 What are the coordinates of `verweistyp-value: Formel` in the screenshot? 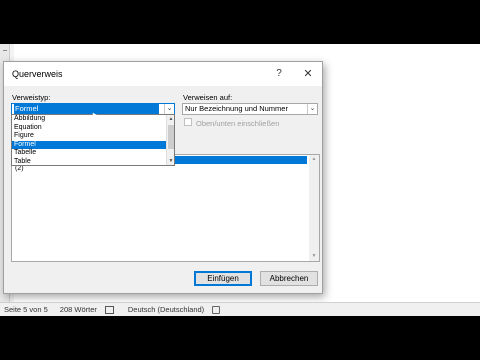 It's located at (86, 109).